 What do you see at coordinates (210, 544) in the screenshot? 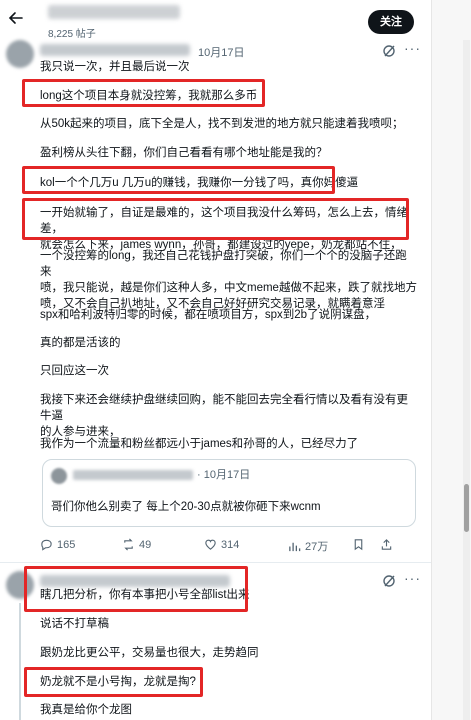
I see `heart-icon` at bounding box center [210, 544].